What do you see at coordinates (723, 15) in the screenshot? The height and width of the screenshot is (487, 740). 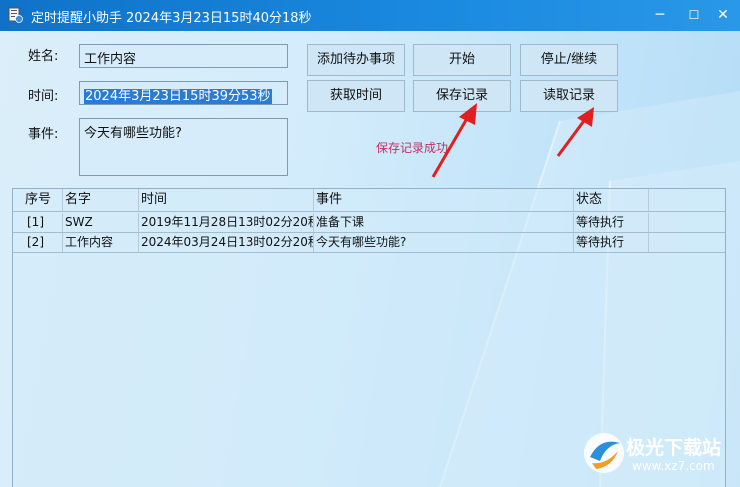 I see `close-icon: ✕` at bounding box center [723, 15].